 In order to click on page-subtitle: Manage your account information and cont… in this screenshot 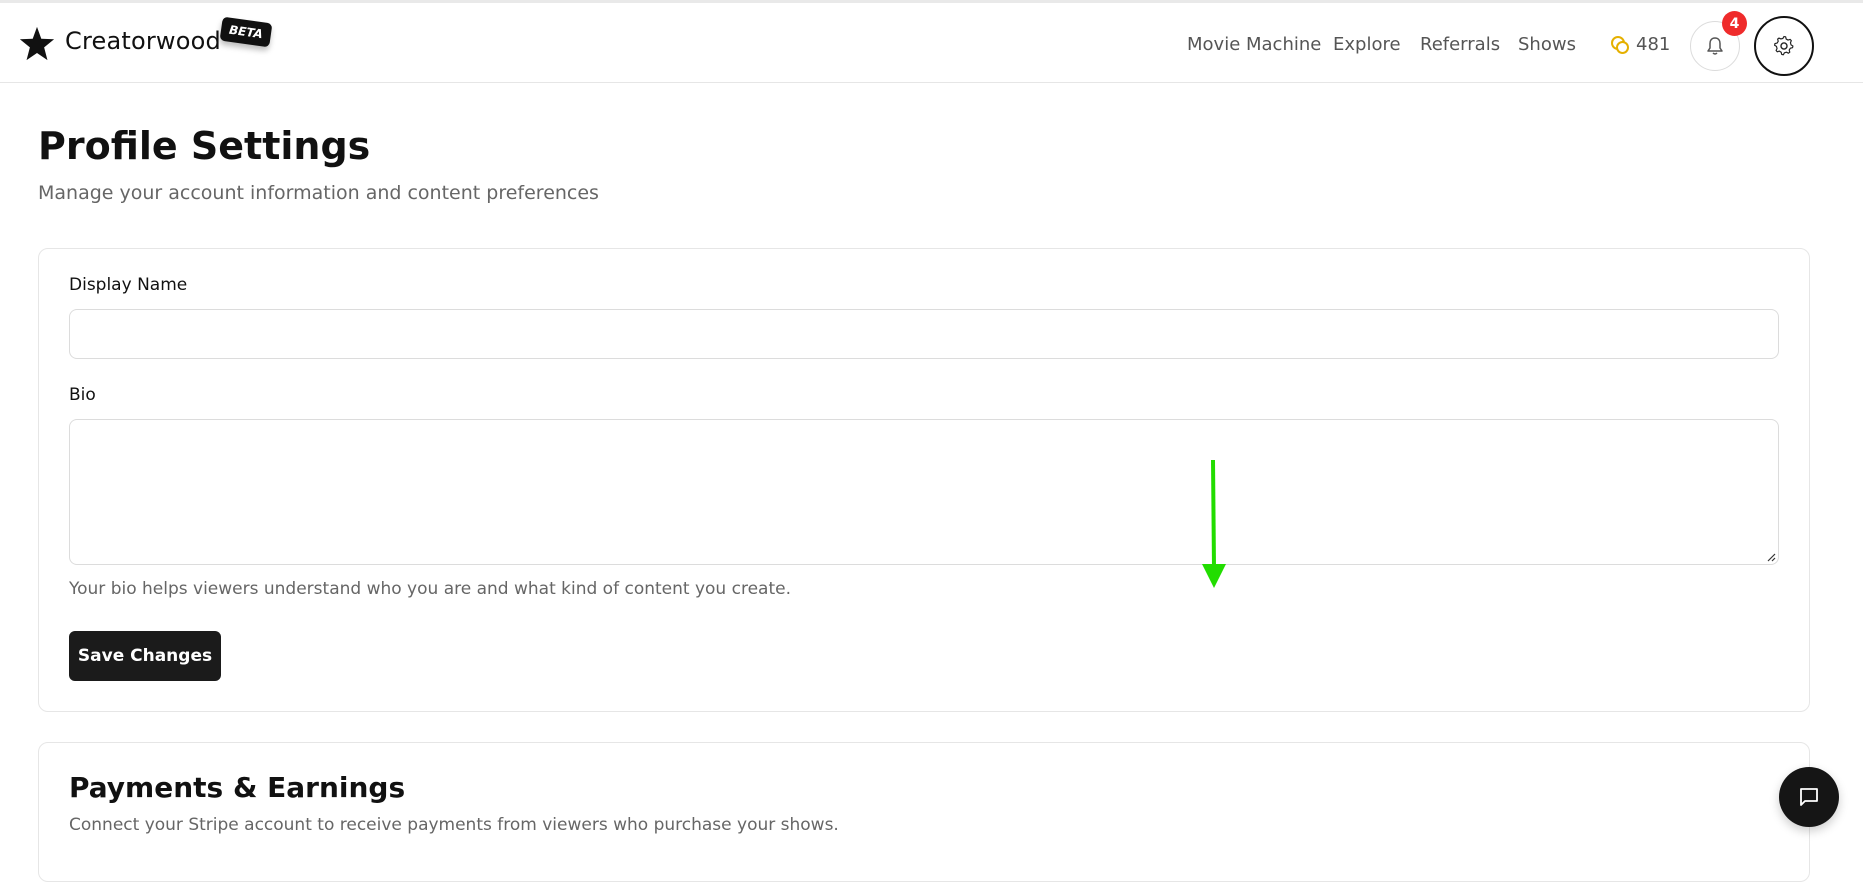, I will do `click(318, 193)`.